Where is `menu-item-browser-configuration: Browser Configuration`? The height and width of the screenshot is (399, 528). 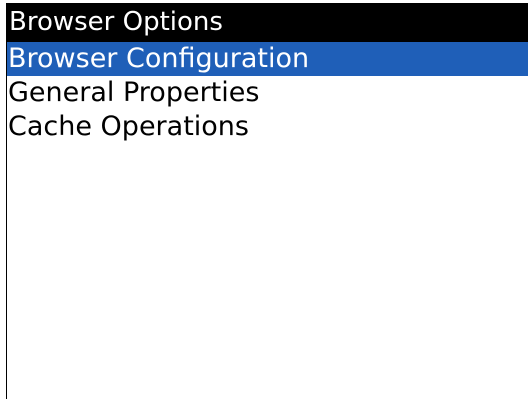
menu-item-browser-configuration: Browser Configuration is located at coordinates (267, 59).